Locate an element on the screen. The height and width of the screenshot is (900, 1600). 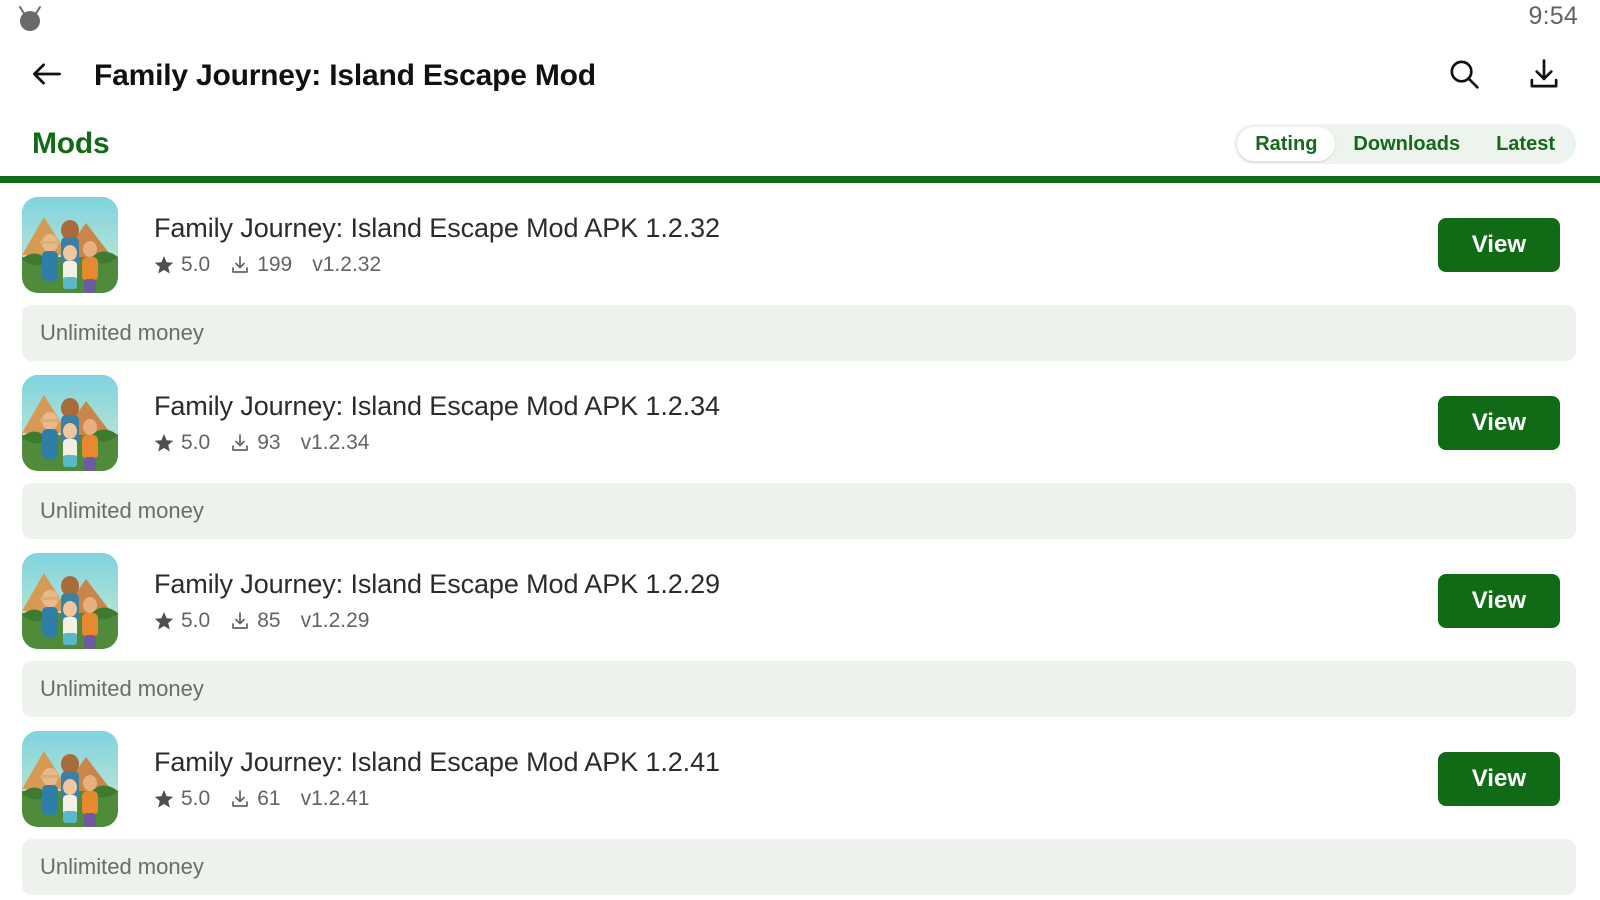
status-bar: 9:54 is located at coordinates (800, 20).